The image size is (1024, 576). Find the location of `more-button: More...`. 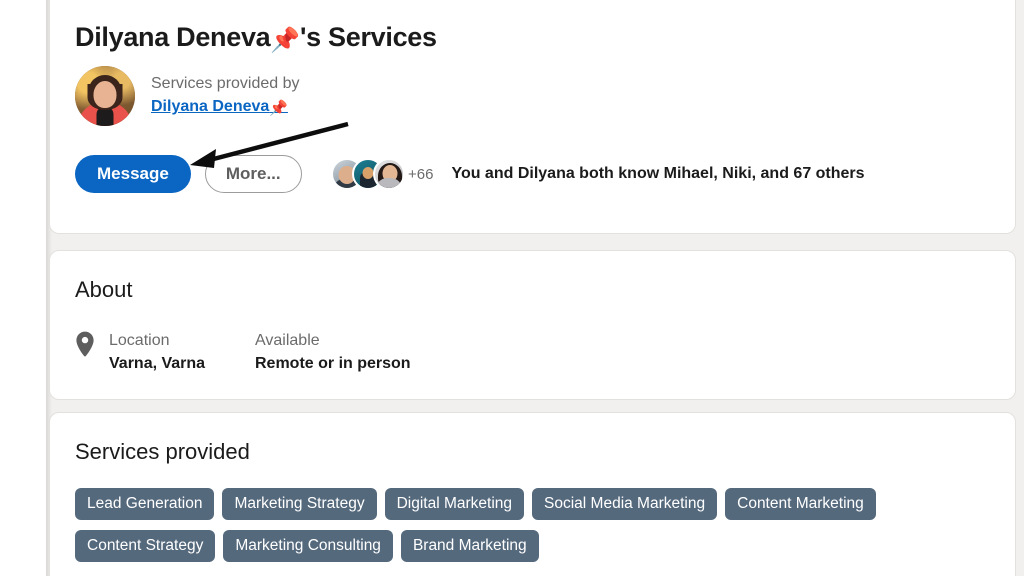

more-button: More... is located at coordinates (253, 174).